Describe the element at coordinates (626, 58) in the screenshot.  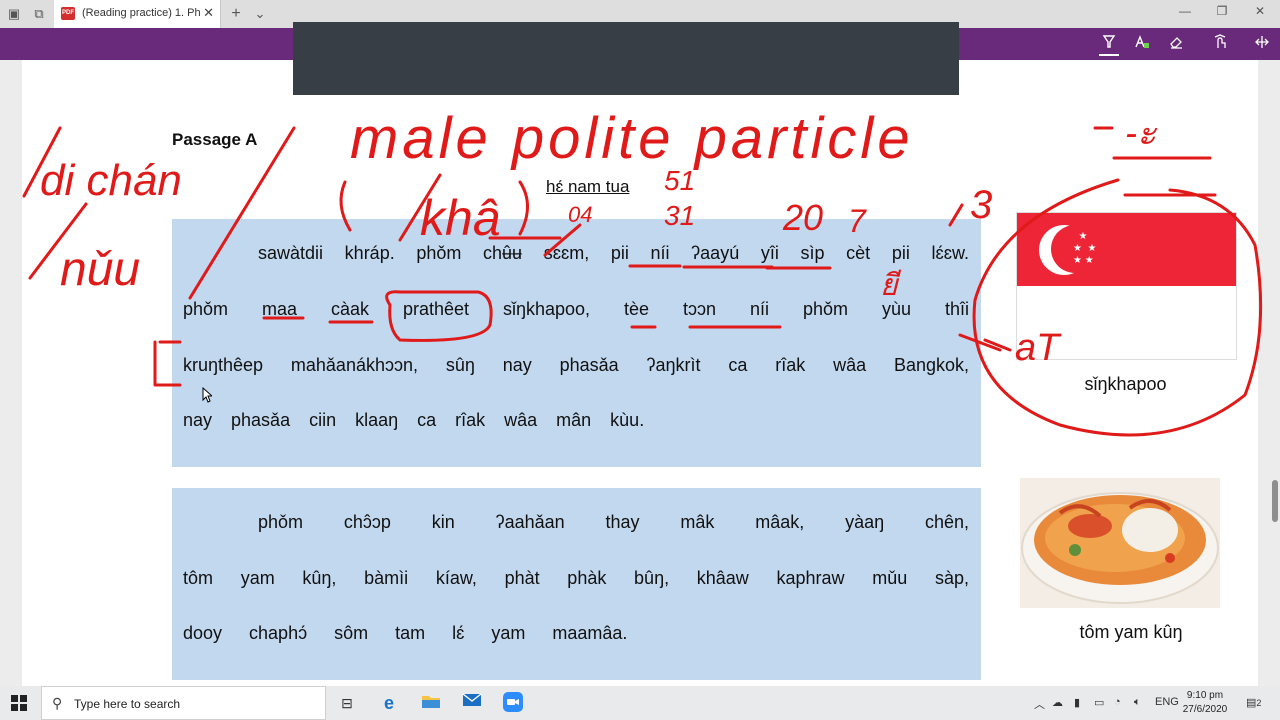
I see `screen-share-overlay` at that location.